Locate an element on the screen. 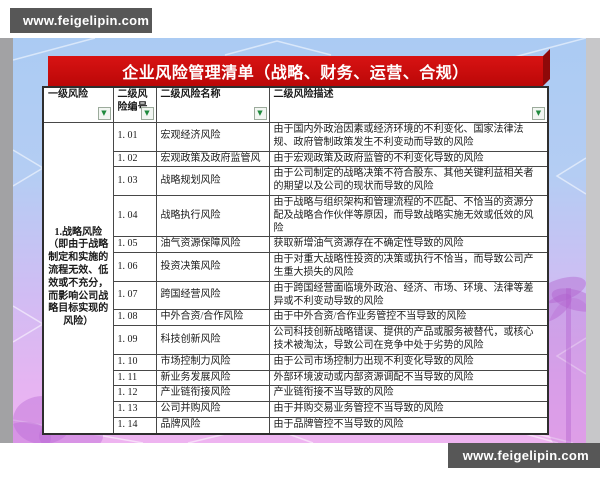 The height and width of the screenshot is (480, 600). risk-name-cell: 公司并购风险 is located at coordinates (212, 409).